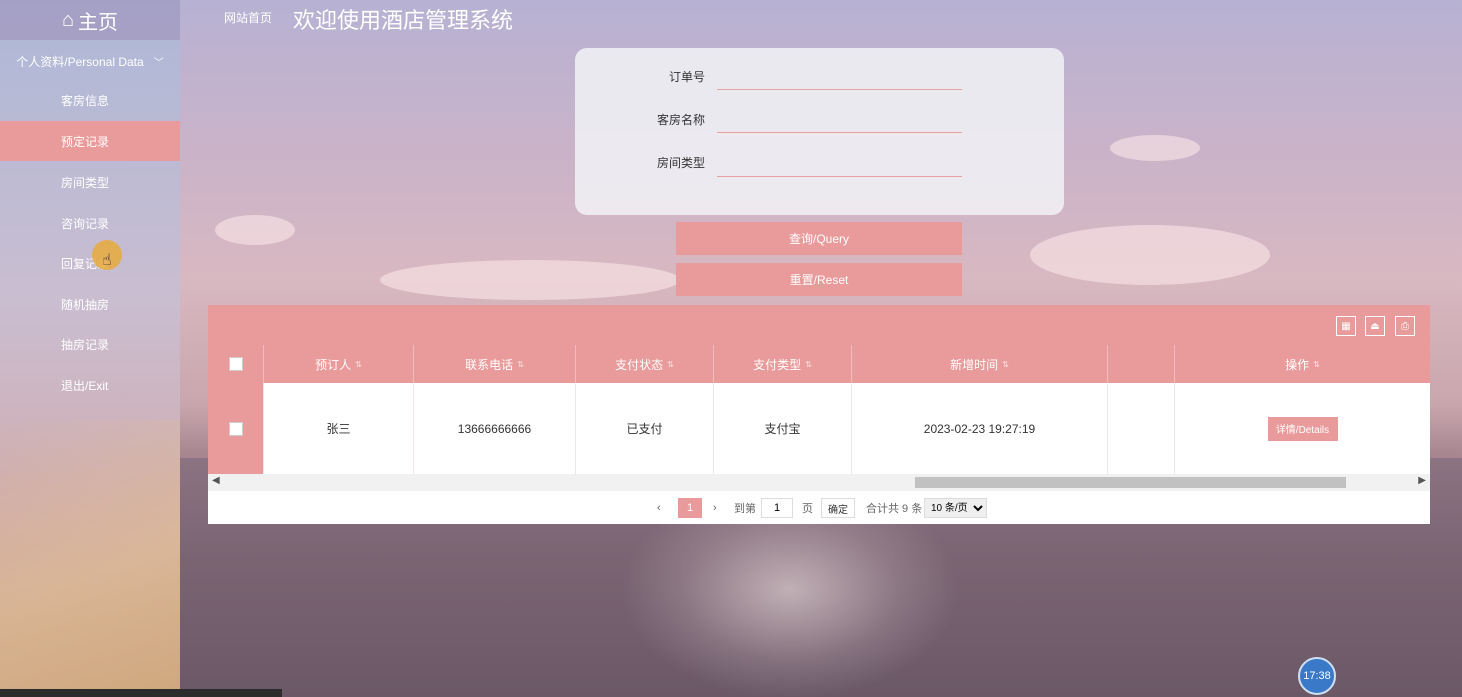 The height and width of the screenshot is (697, 1462). Describe the element at coordinates (839, 164) in the screenshot. I see `room-type-input` at that location.